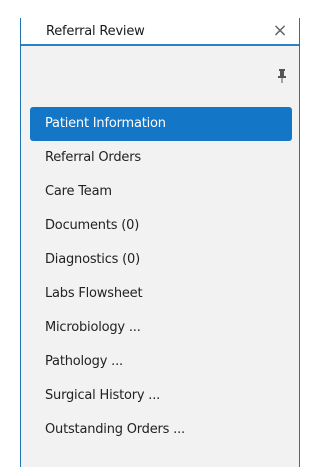 The width and height of the screenshot is (320, 467). What do you see at coordinates (161, 124) in the screenshot?
I see `nav-item-patient-information: Patient Information` at bounding box center [161, 124].